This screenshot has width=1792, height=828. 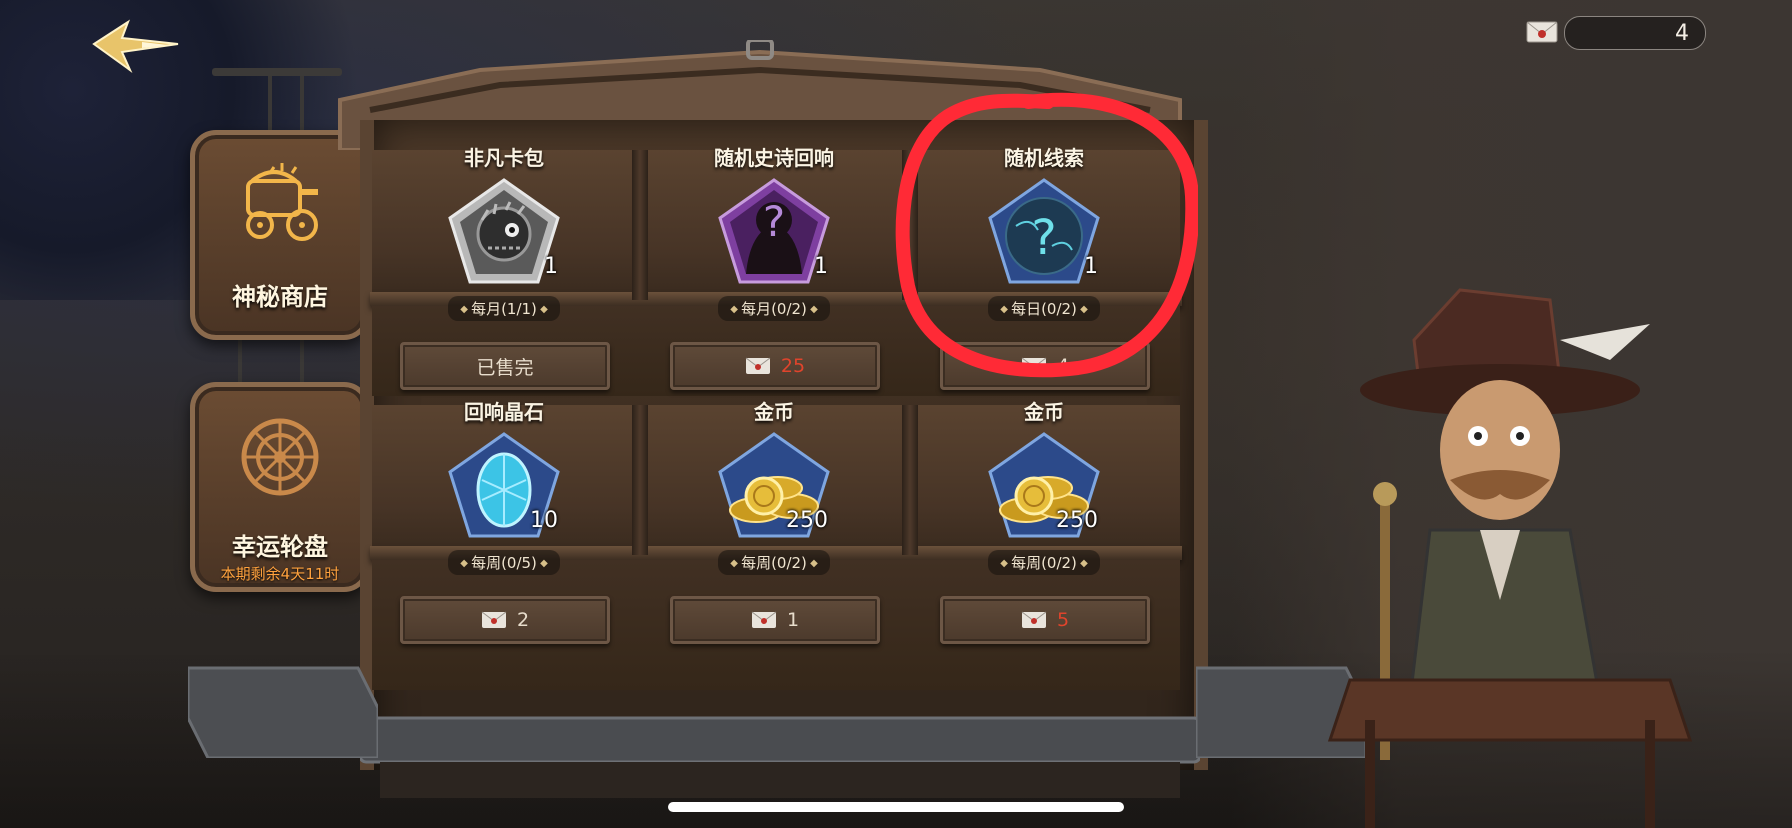 I want to click on cabinet-side-block-left, so click(x=283, y=712).